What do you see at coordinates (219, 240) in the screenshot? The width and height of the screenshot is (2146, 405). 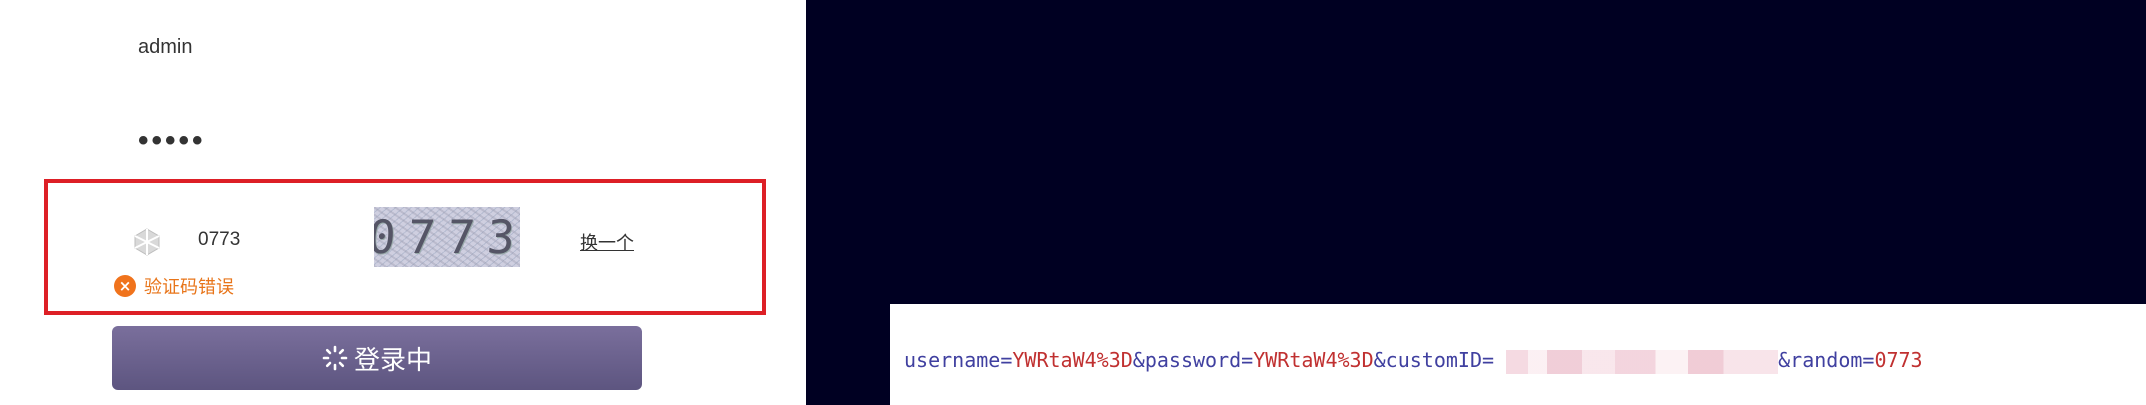 I see `captcha-input: 0773` at bounding box center [219, 240].